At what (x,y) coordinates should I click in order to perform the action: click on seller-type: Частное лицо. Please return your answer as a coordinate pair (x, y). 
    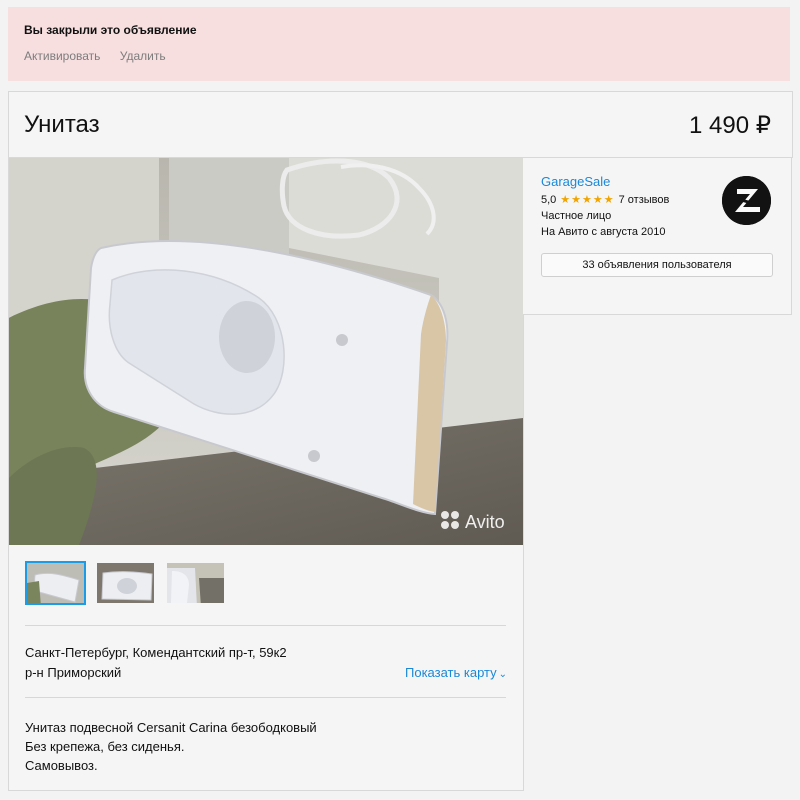
    Looking at the image, I should click on (576, 216).